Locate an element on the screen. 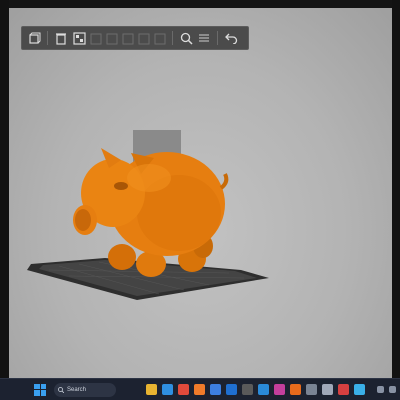 The height and width of the screenshot is (400, 400). cloud-app-icon is located at coordinates (359, 389).